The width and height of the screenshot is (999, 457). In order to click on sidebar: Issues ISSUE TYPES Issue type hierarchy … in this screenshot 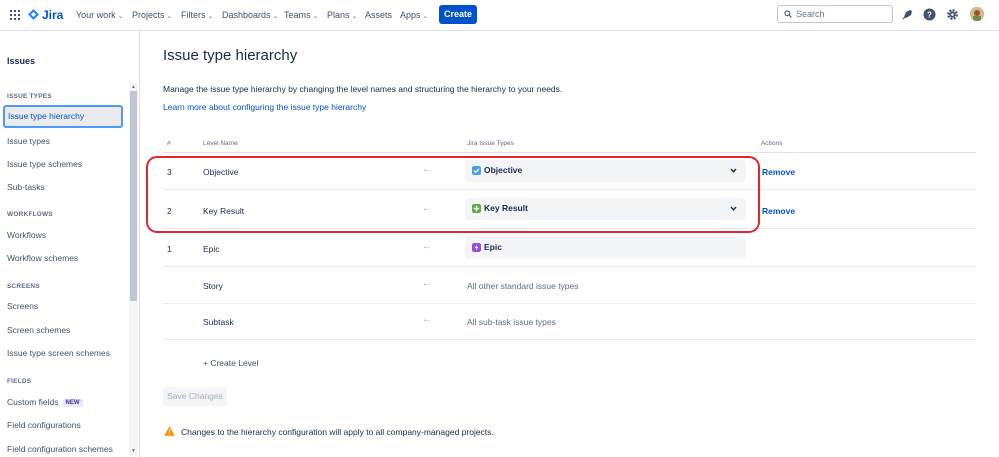, I will do `click(70, 244)`.